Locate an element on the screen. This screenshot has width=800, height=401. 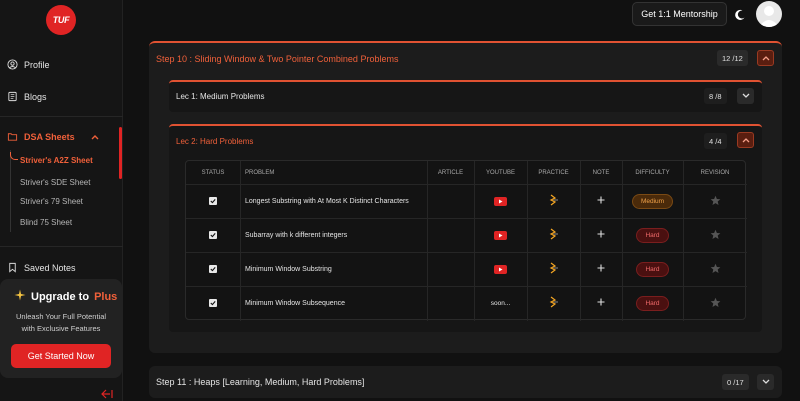
sheet-a2z: Striver's A2Z Sheet is located at coordinates (56, 160).